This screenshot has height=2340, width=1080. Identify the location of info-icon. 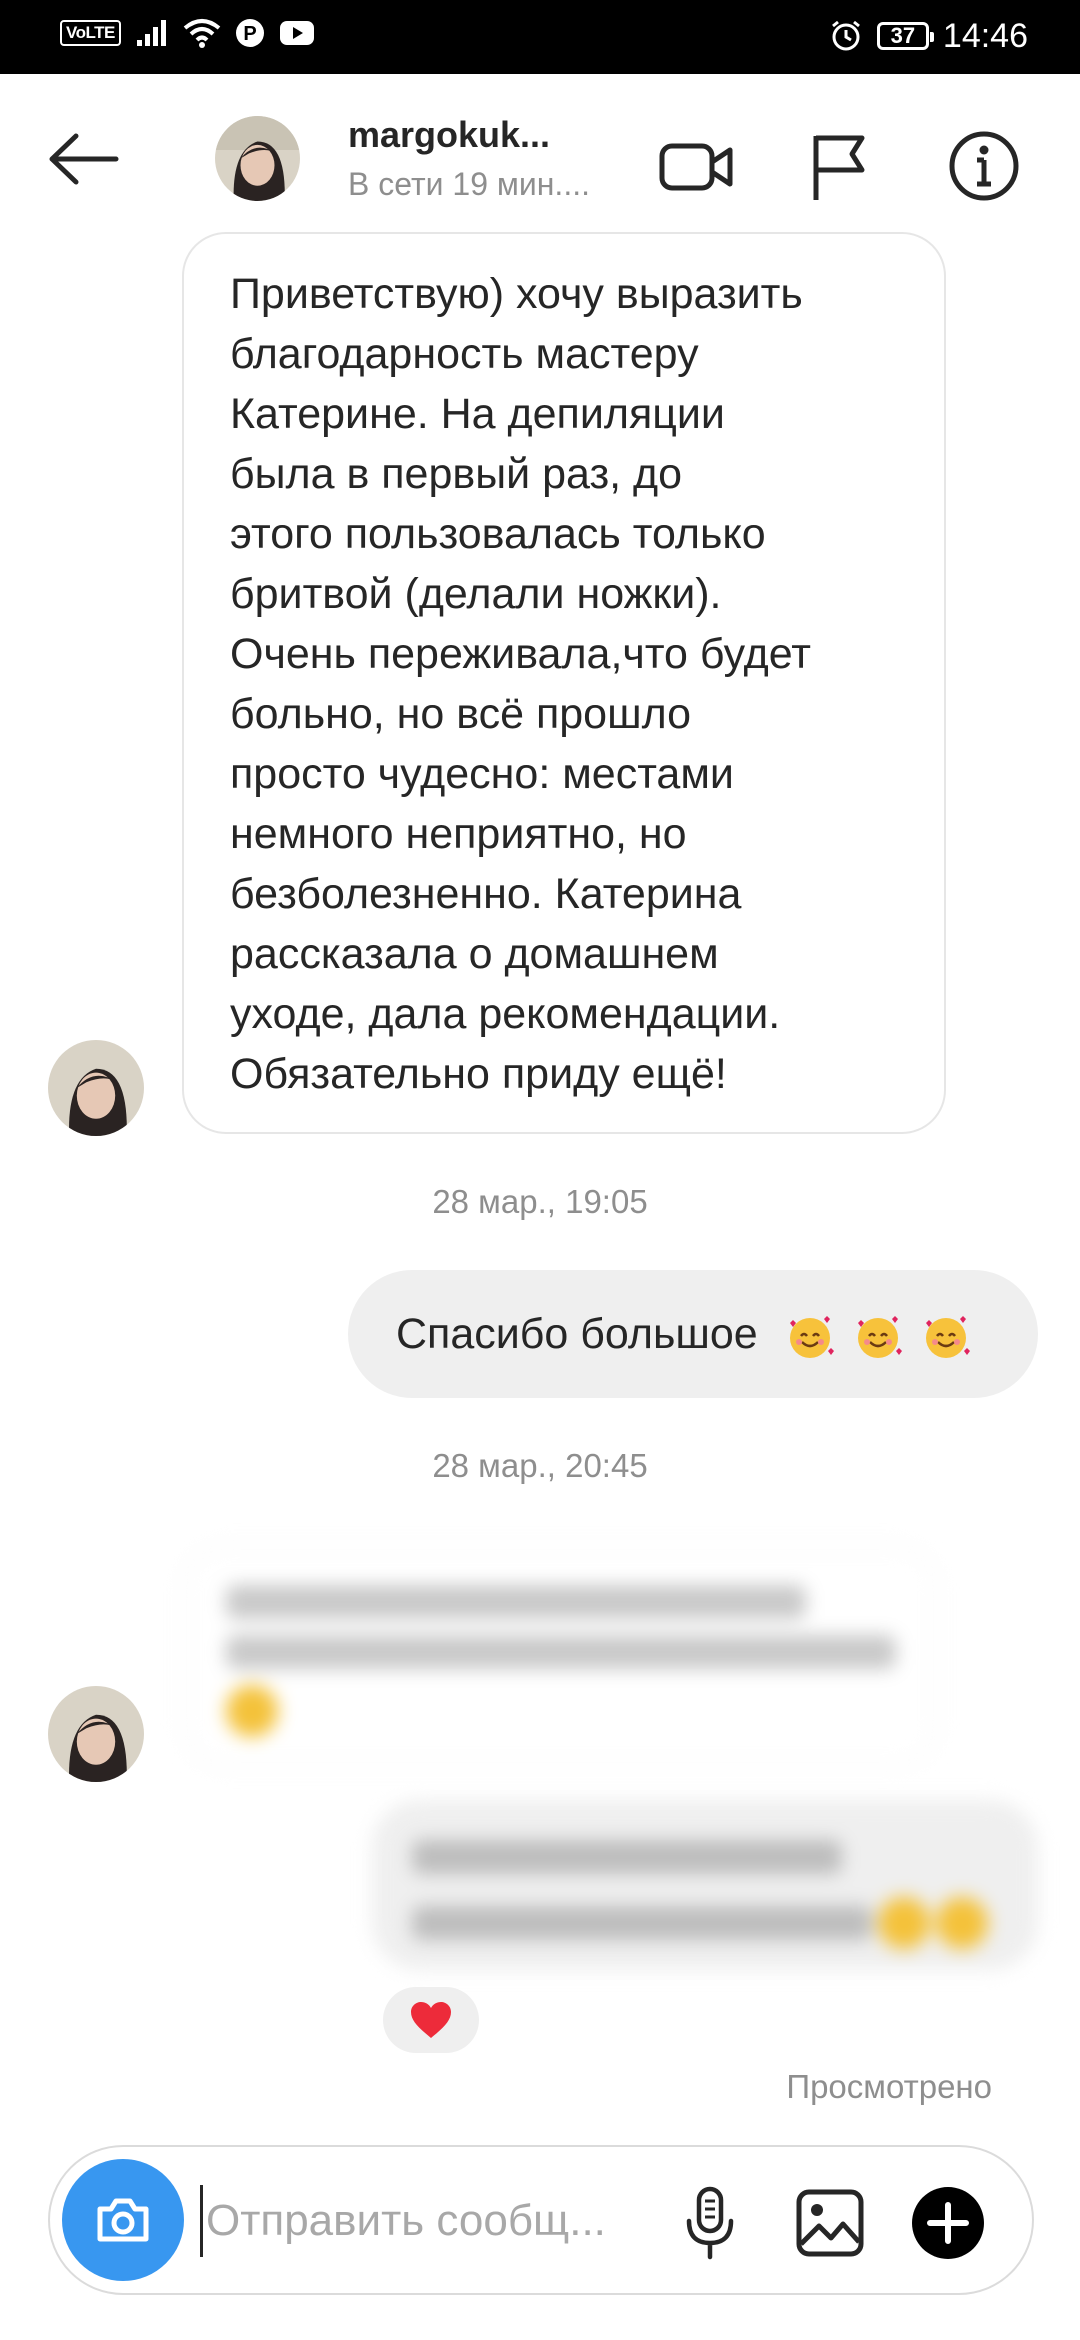
(984, 166).